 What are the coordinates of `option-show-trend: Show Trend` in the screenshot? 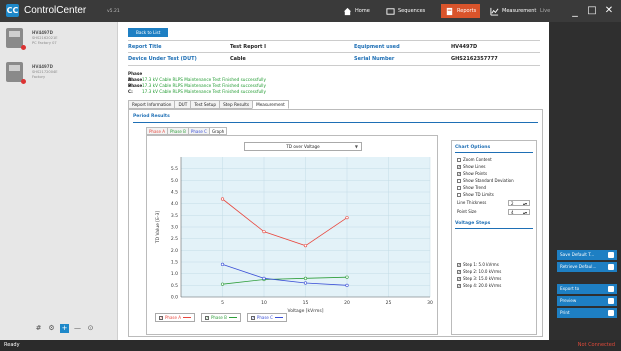 It's located at (471, 187).